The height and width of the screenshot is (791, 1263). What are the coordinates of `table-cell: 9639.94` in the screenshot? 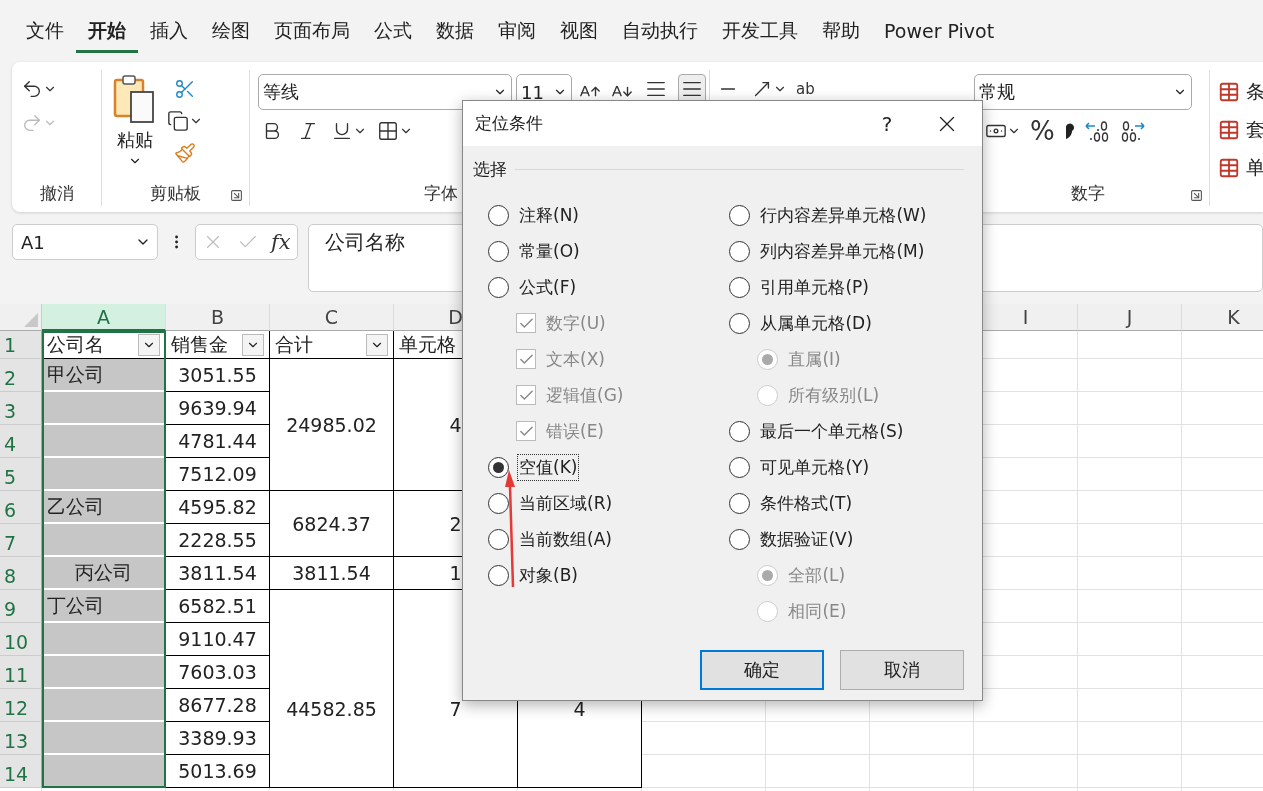 It's located at (218, 408).